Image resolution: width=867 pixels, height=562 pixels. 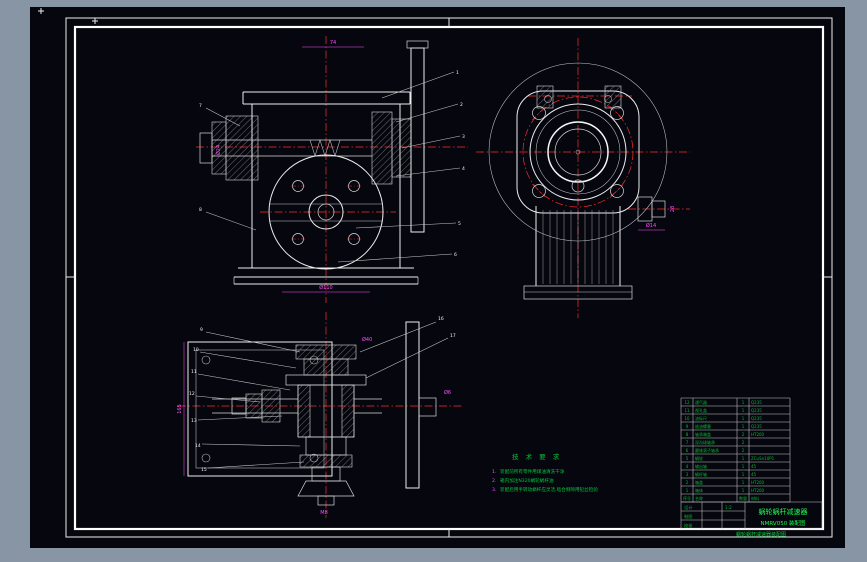 I want to click on dim-v3-right: Ø6, so click(x=447, y=392).